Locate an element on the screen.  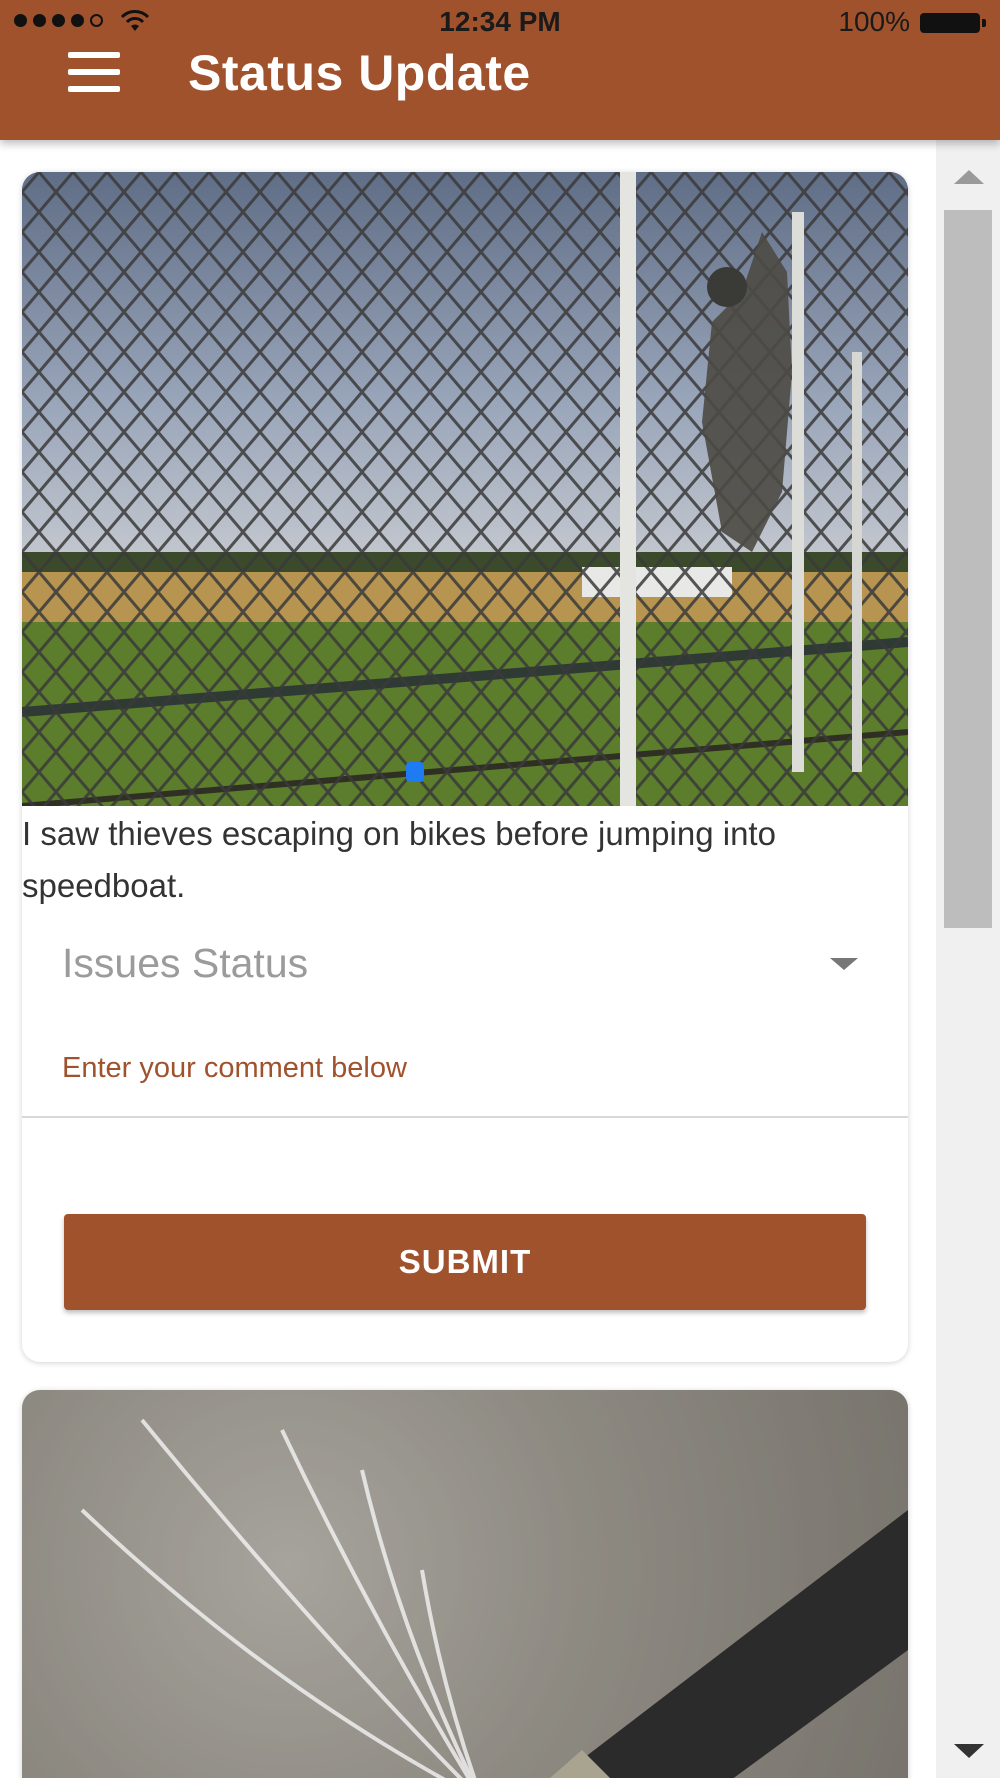
carousel-indicator-dot is located at coordinates (415, 772).